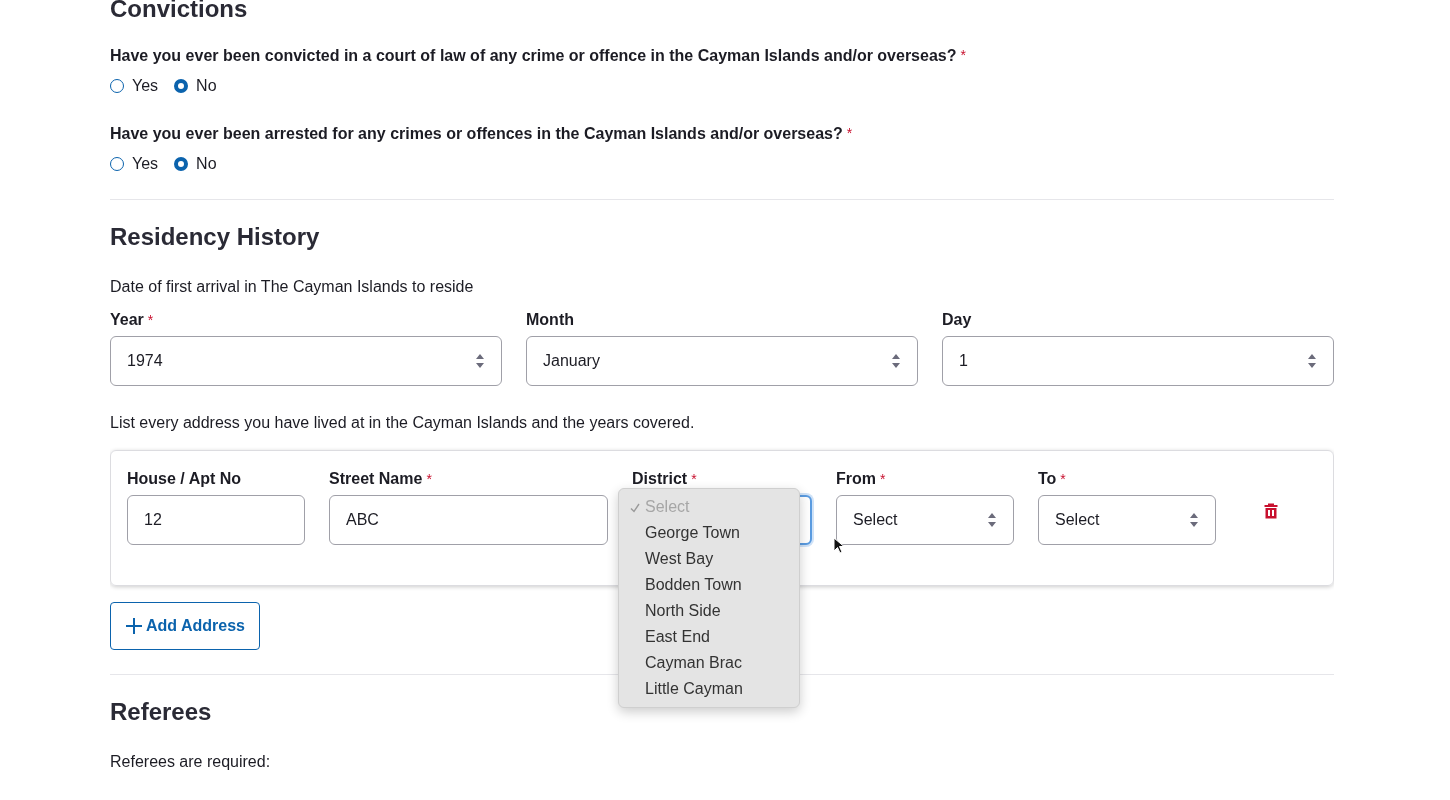 Image resolution: width=1450 pixels, height=800 pixels. Describe the element at coordinates (533, 56) in the screenshot. I see `question-label: Have you ever been convicted in a court of law of any crime or offence in the Cayman Islands and/or overseas?` at that location.